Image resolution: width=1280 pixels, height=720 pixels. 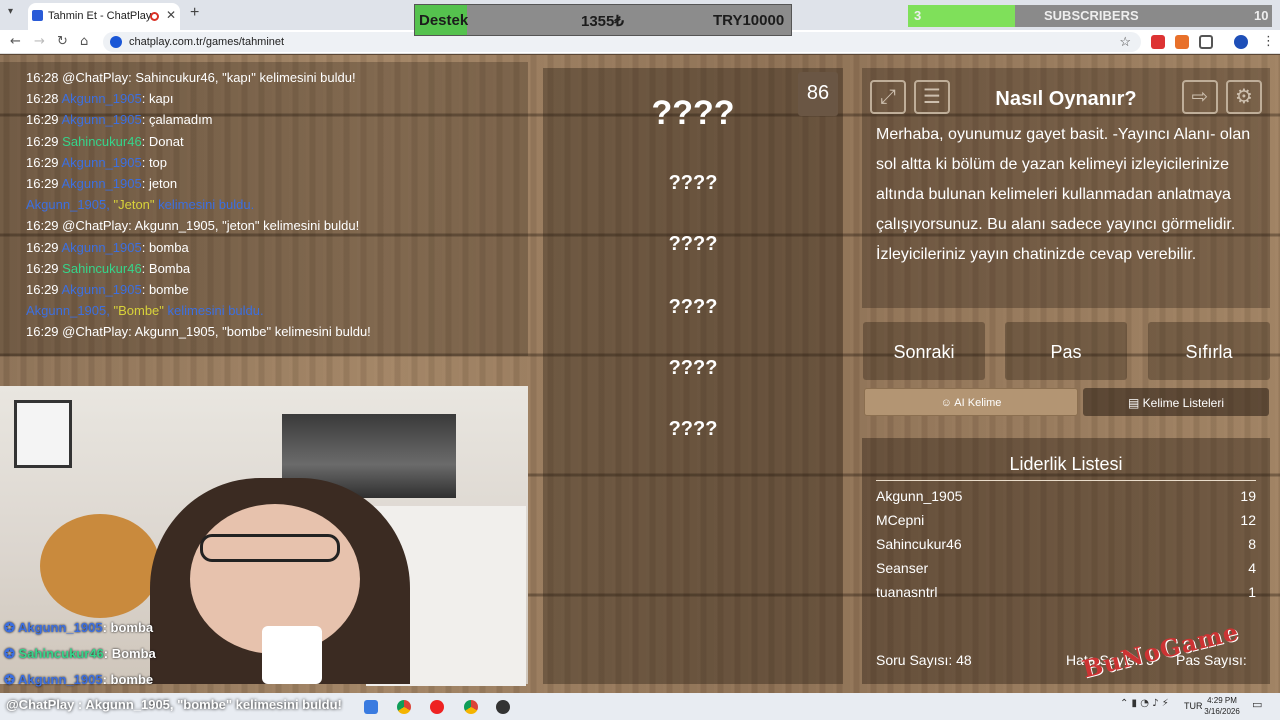 What do you see at coordinates (11, 653) in the screenshot?
I see `badge-icon: ✪` at bounding box center [11, 653].